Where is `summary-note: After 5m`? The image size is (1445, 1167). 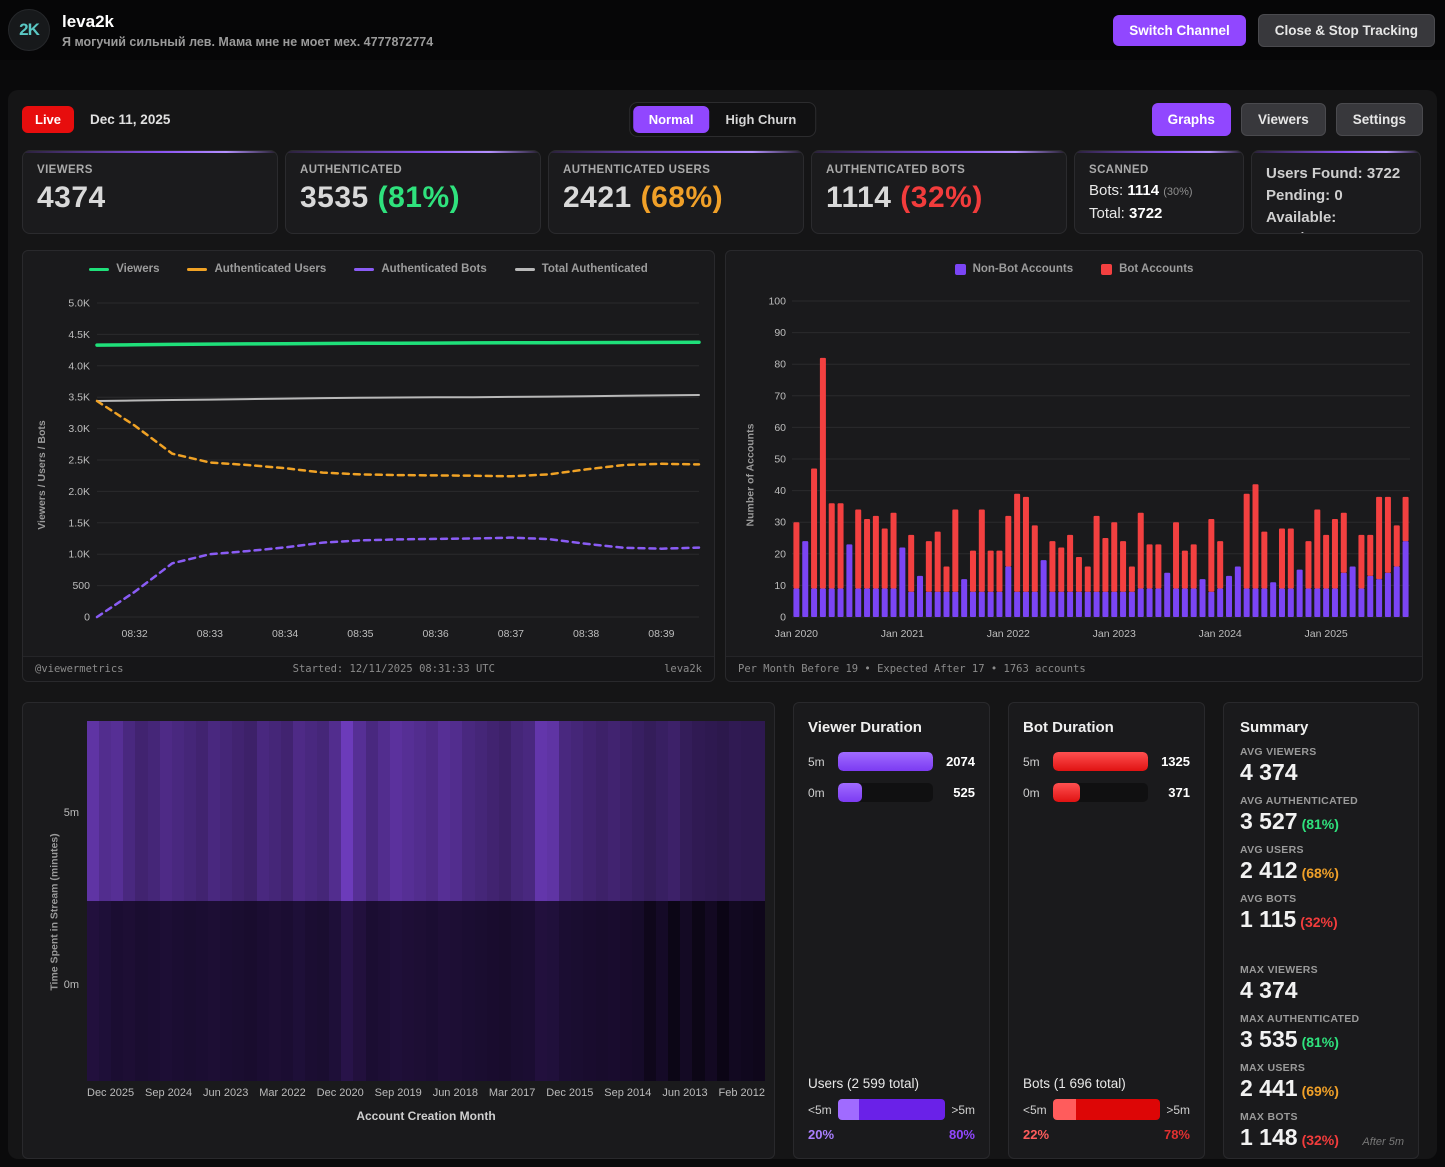 summary-note: After 5m is located at coordinates (1383, 1142).